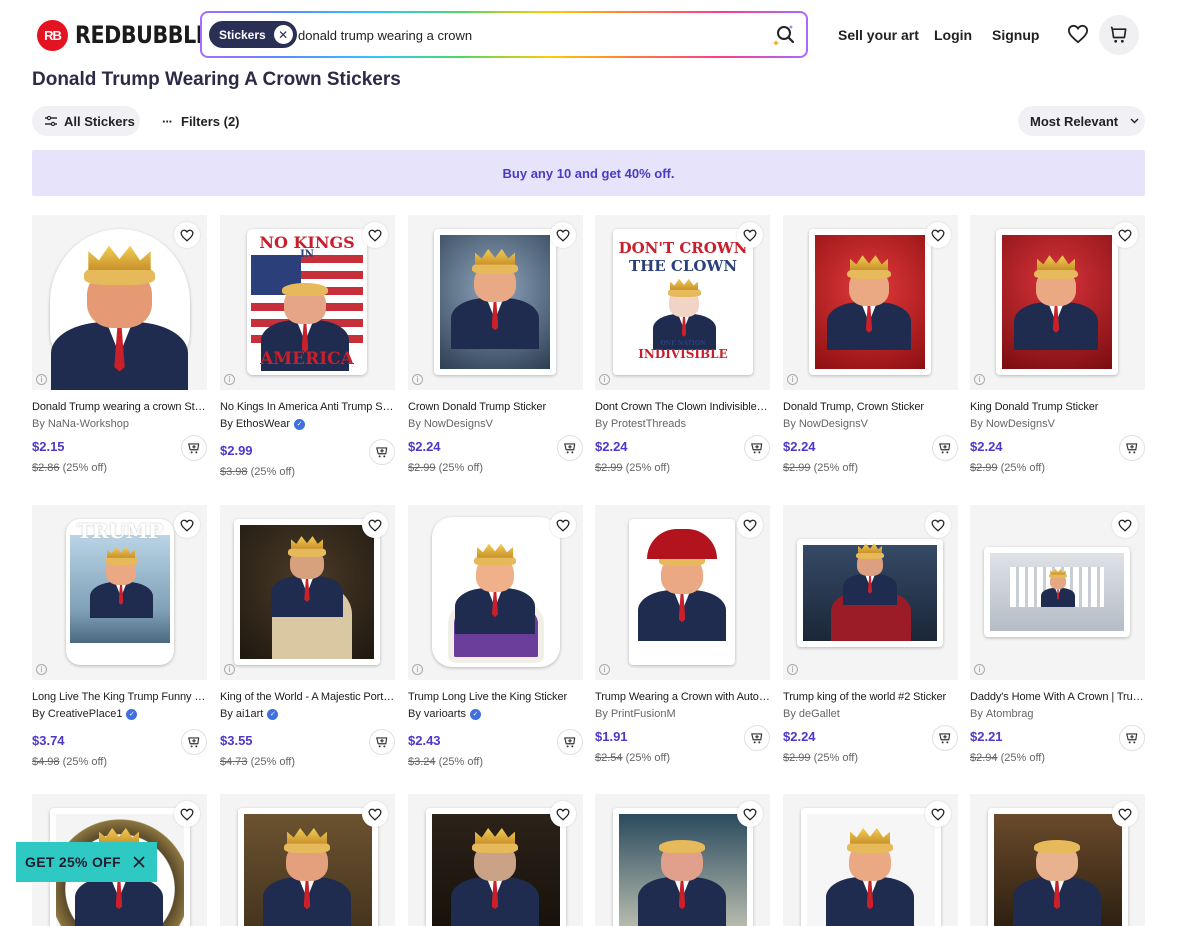 Image resolution: width=1177 pixels, height=926 pixels. What do you see at coordinates (119, 407) in the screenshot?
I see `product-title: Donald Trump wearing a crown Sticker` at bounding box center [119, 407].